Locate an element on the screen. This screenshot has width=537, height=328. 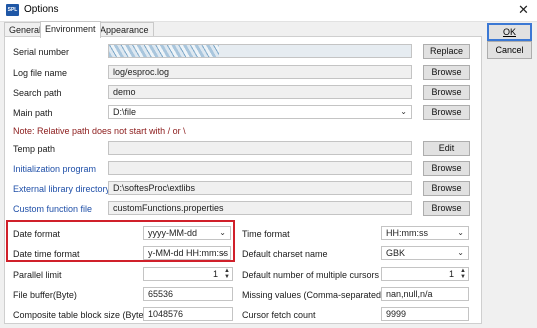
serial-label: Serial number is located at coordinates (41, 52).